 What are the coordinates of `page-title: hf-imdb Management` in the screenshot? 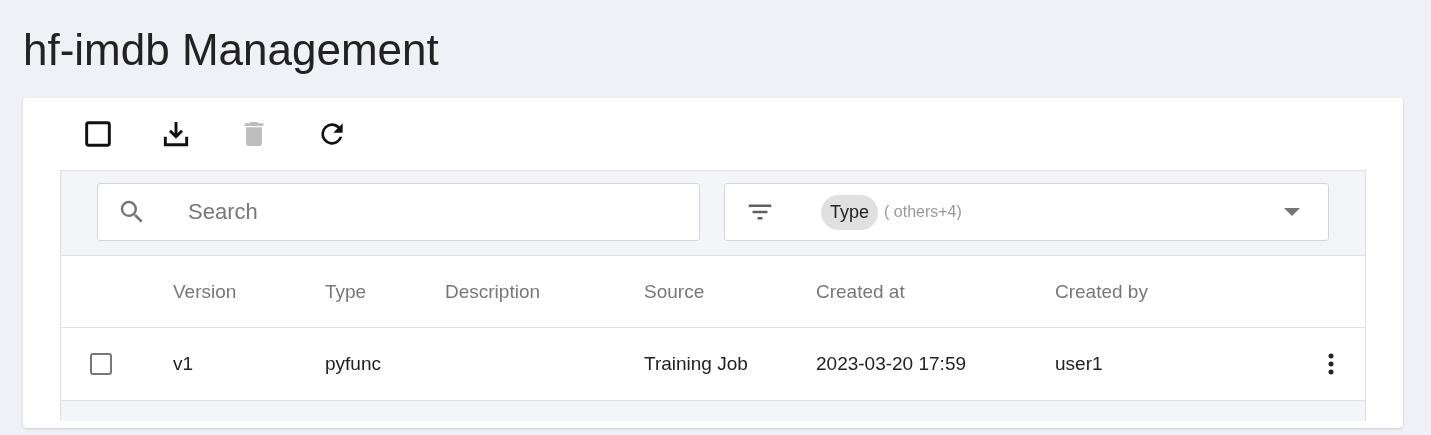 It's located at (231, 50).